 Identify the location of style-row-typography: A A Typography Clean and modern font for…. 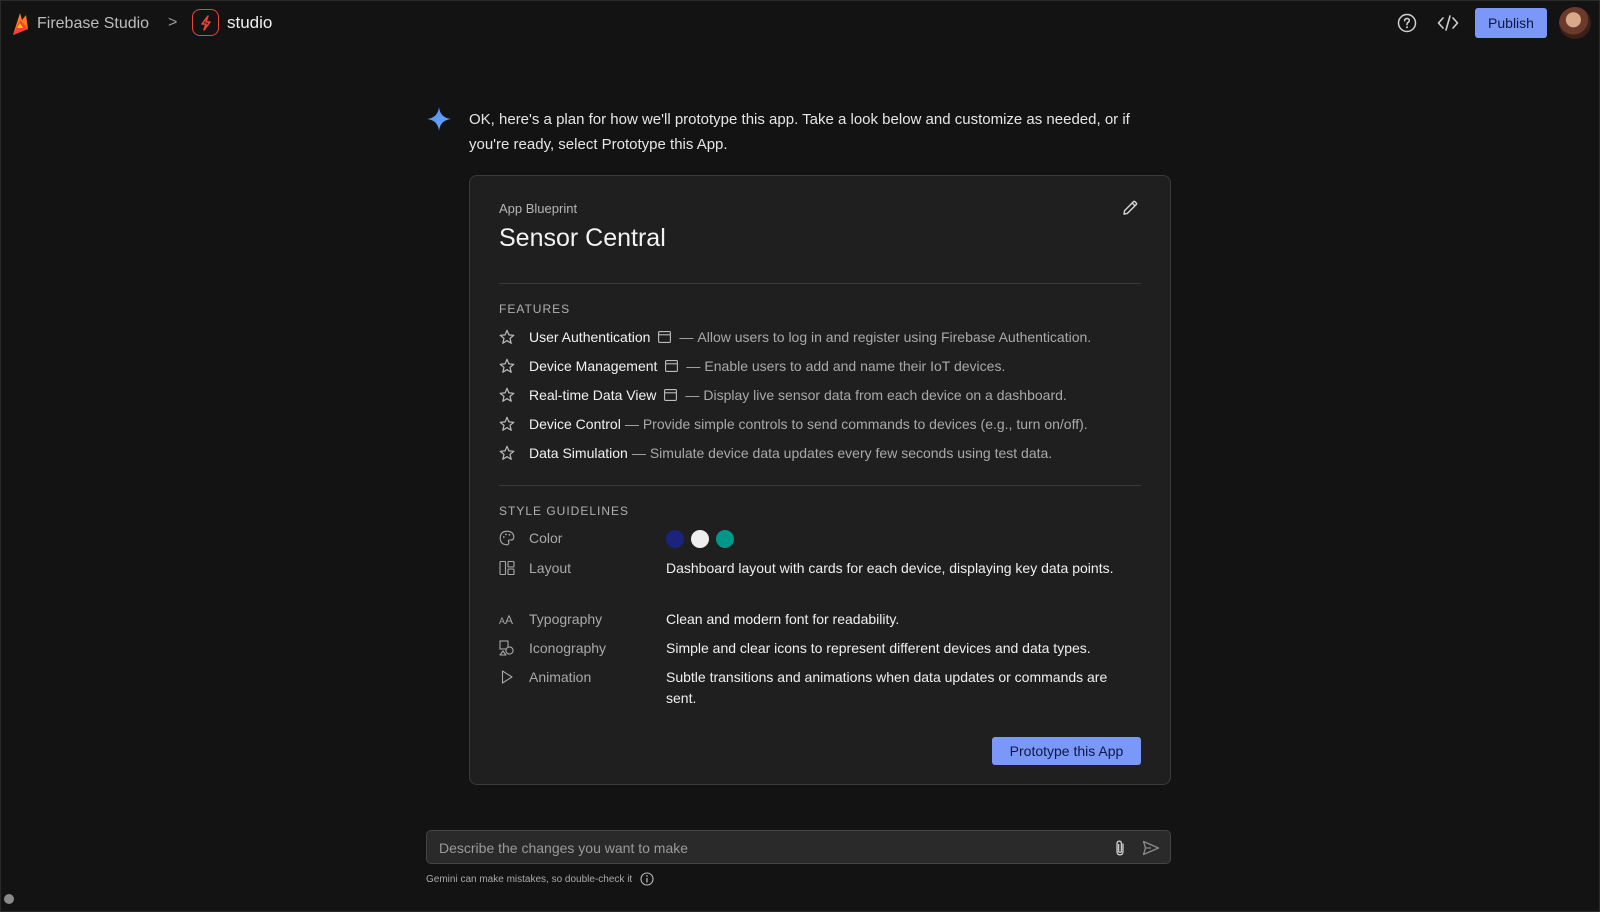
(820, 621).